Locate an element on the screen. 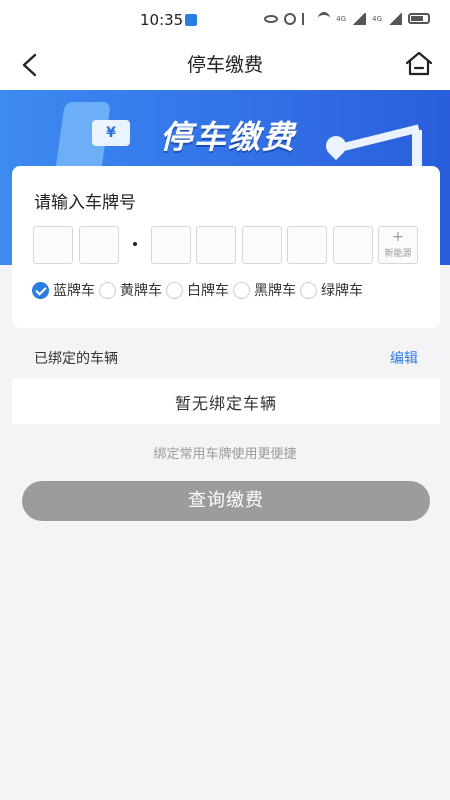 The width and height of the screenshot is (450, 800). plate-type-label: 绿牌车 is located at coordinates (342, 291).